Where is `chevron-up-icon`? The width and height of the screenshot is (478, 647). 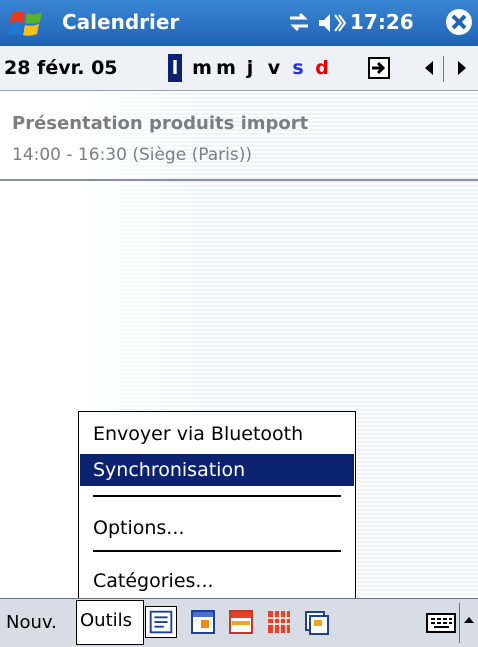 chevron-up-icon is located at coordinates (469, 620).